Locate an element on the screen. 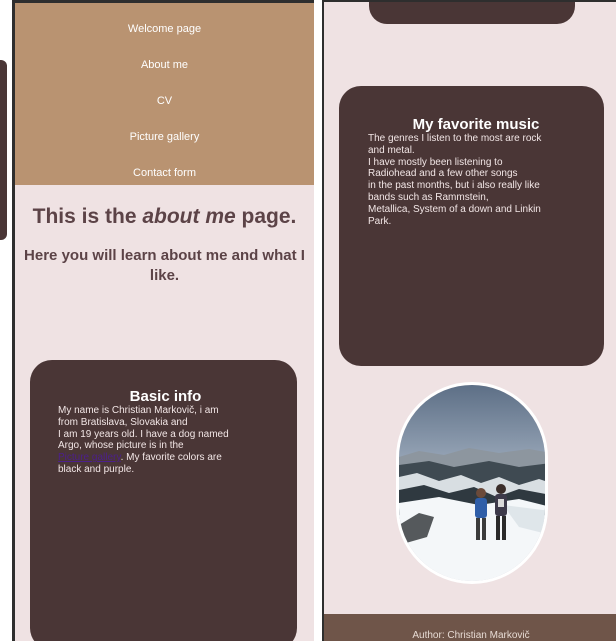 The image size is (616, 641). nav-item-cv: CV is located at coordinates (164, 101).